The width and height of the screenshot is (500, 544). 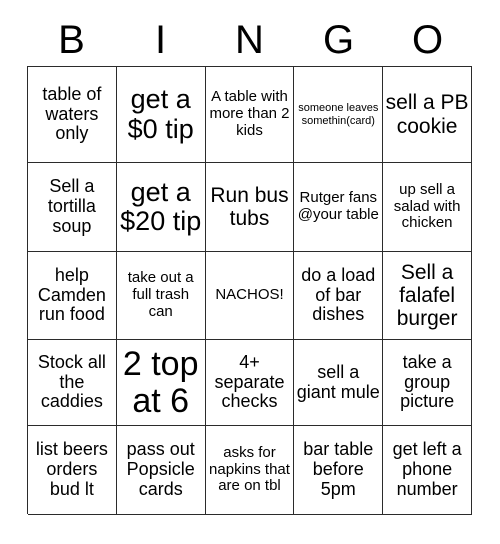 I want to click on bingo-cell: 2 top at 6, so click(x=161, y=383).